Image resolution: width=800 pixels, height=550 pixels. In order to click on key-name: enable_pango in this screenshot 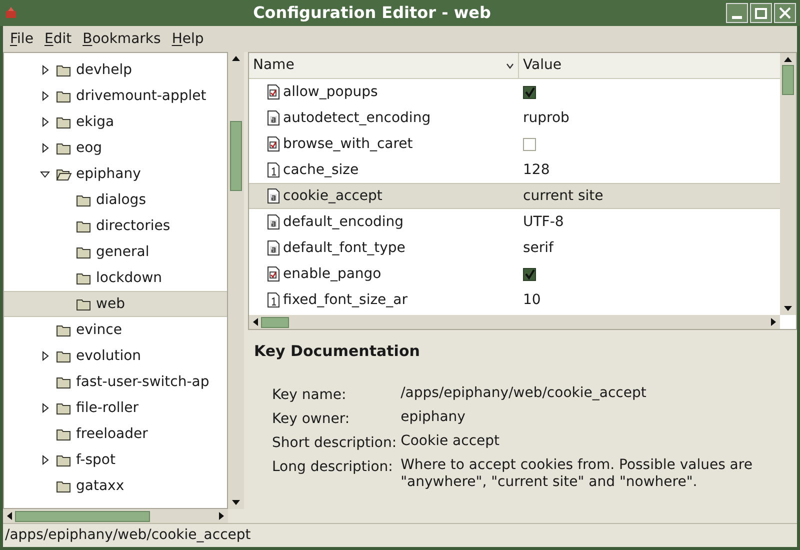, I will do `click(332, 274)`.